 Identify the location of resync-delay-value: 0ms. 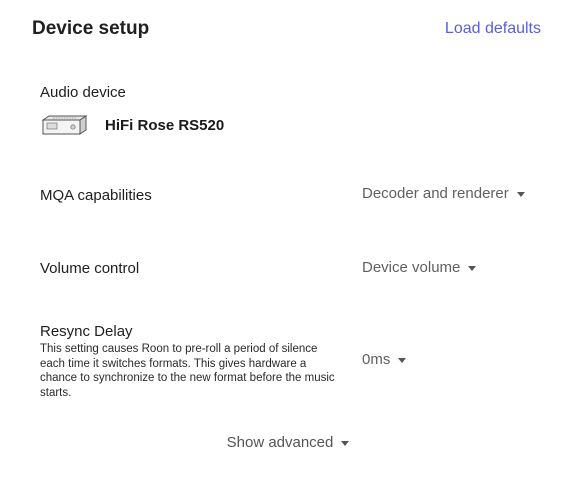
(376, 359).